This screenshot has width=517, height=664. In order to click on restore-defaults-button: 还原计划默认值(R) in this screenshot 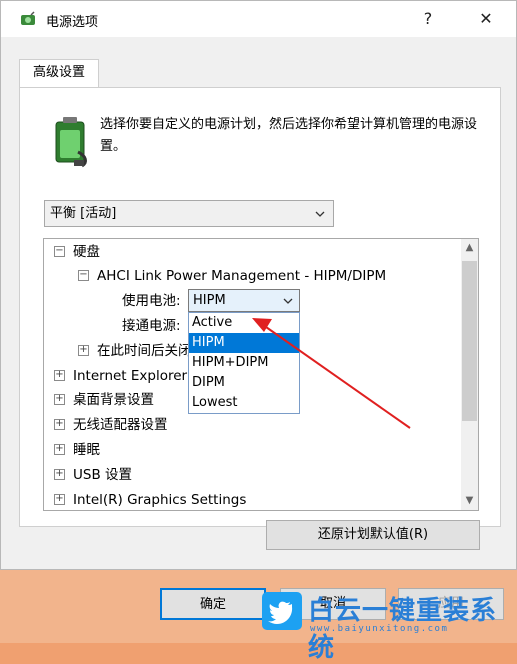, I will do `click(373, 535)`.